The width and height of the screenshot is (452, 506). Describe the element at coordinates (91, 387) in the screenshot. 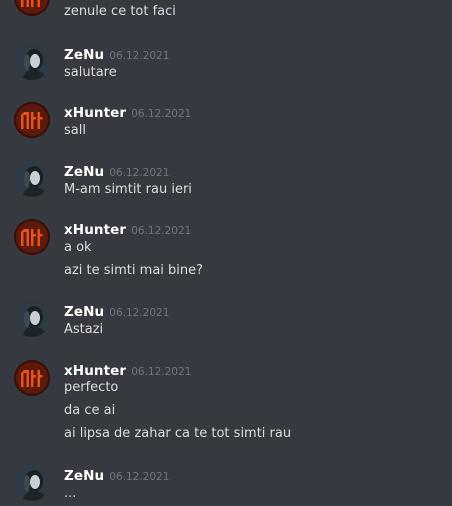

I see `message-text: perfecto` at that location.